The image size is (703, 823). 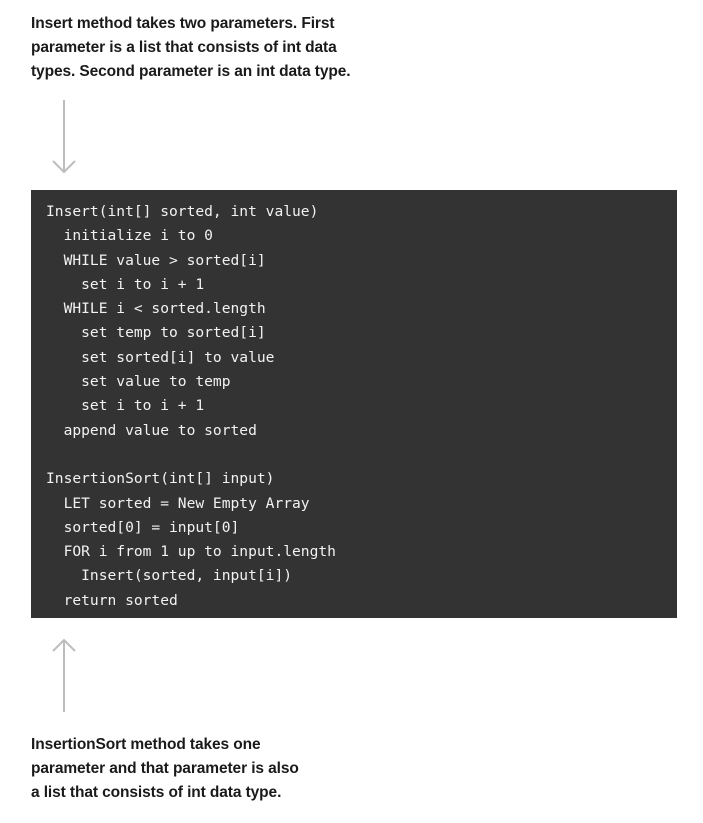 I want to click on code-line: set temp to sorted[i], so click(x=156, y=333).